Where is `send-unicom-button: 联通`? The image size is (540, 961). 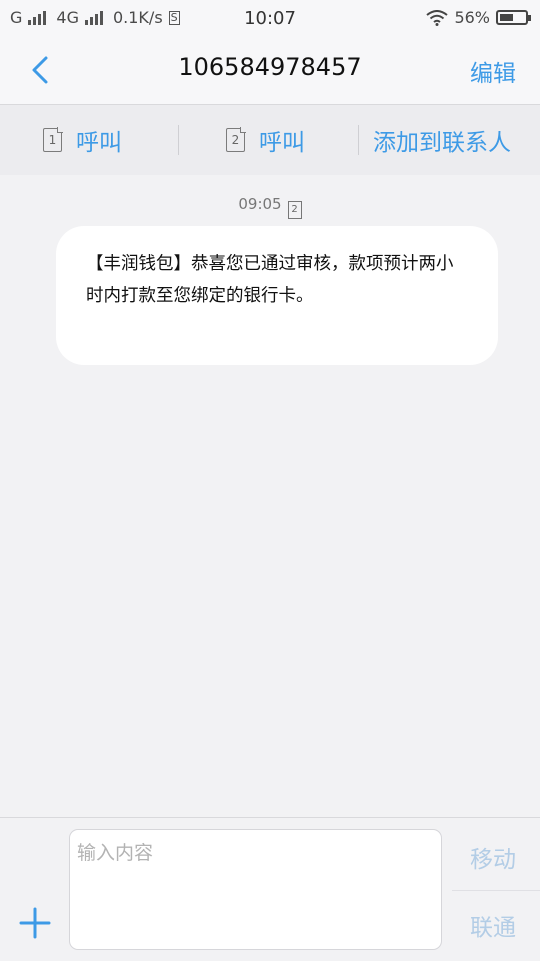
send-unicom-button: 联通 is located at coordinates (493, 925).